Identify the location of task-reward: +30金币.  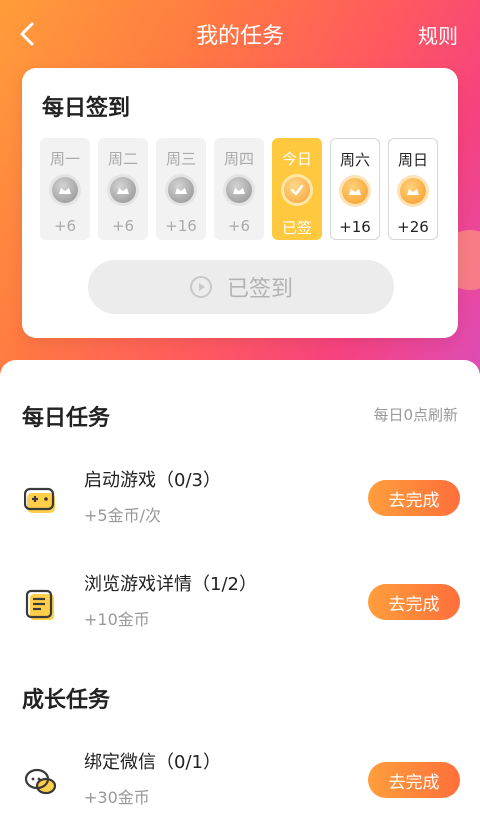
(117, 797).